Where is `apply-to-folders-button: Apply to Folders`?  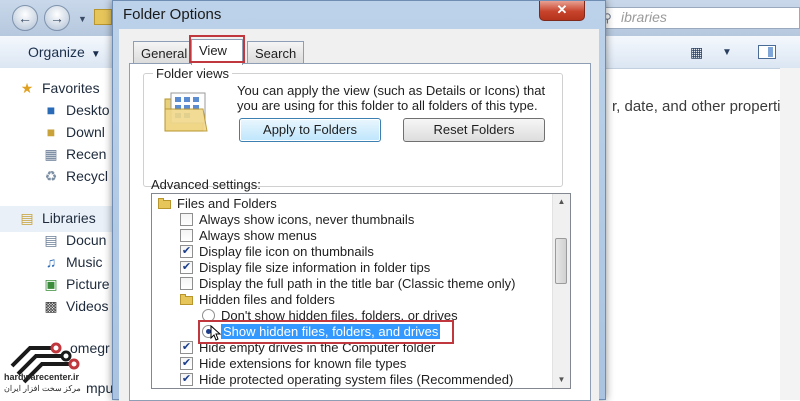 apply-to-folders-button: Apply to Folders is located at coordinates (310, 130).